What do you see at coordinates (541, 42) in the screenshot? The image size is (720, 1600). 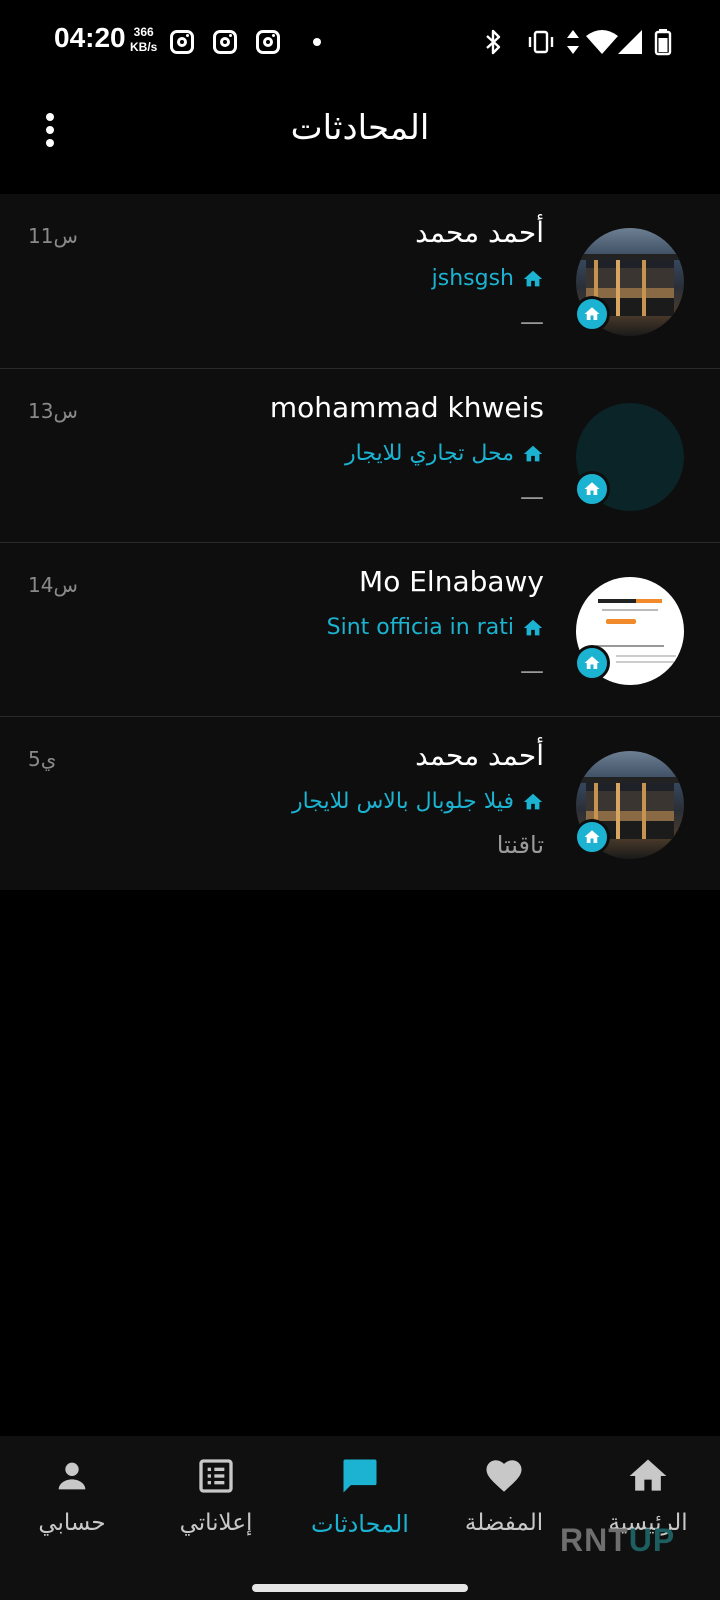 I see `vibrate-icon` at bounding box center [541, 42].